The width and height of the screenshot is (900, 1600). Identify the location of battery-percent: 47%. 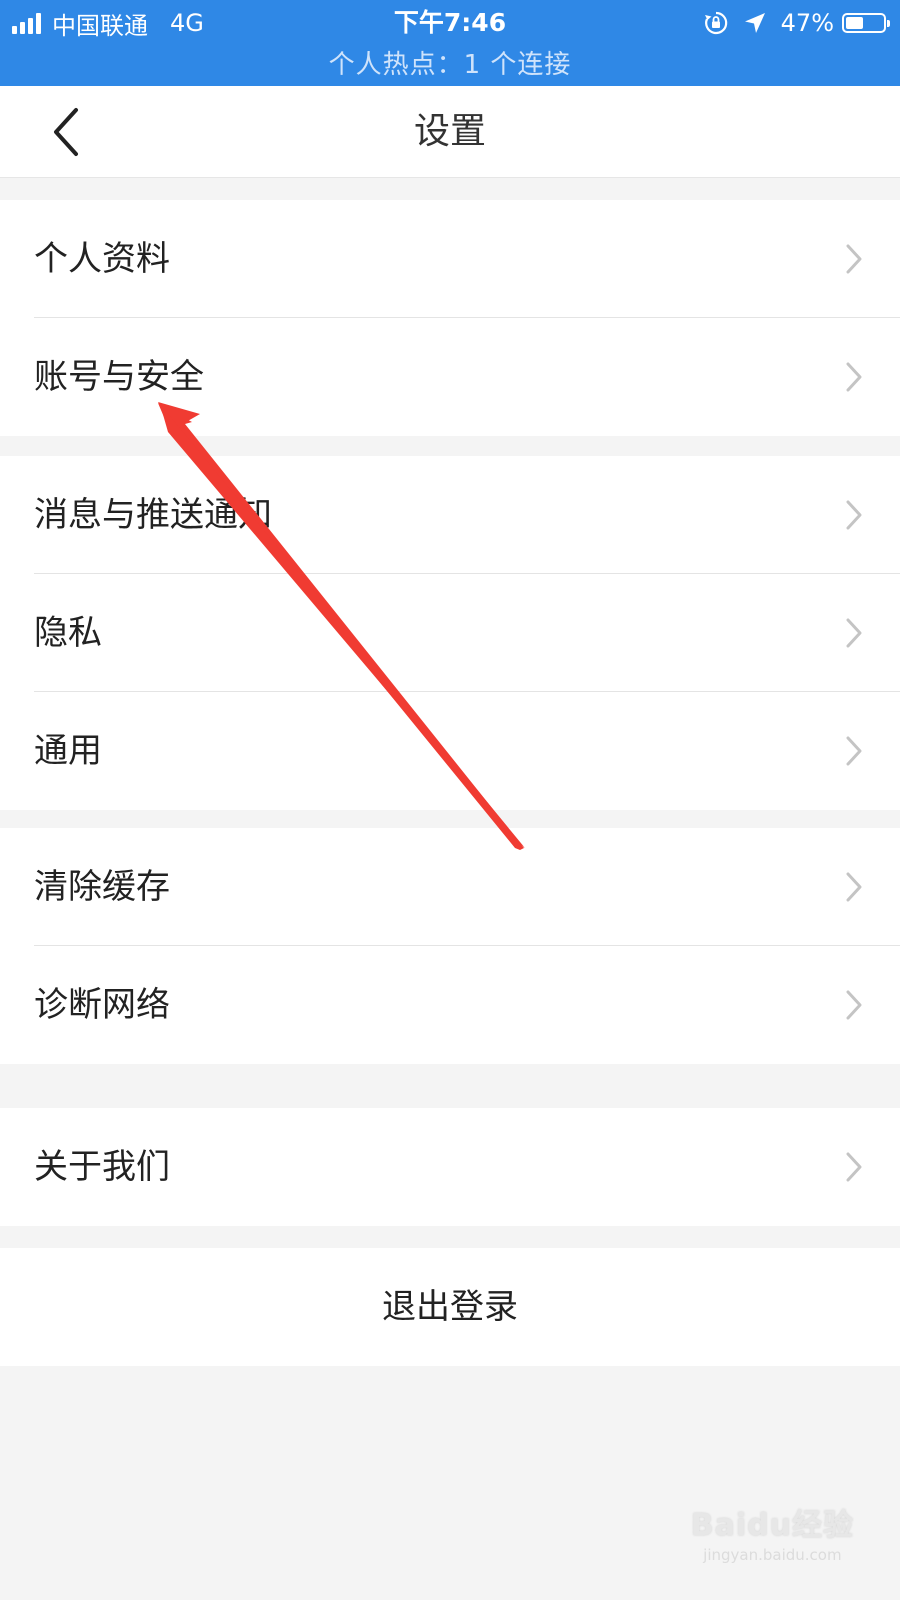
(807, 23).